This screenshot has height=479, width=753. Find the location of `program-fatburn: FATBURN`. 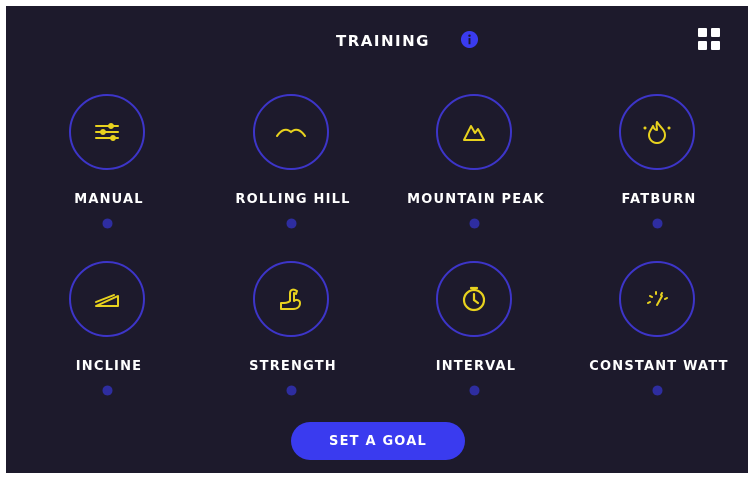

program-fatburn: FATBURN is located at coordinates (658, 169).